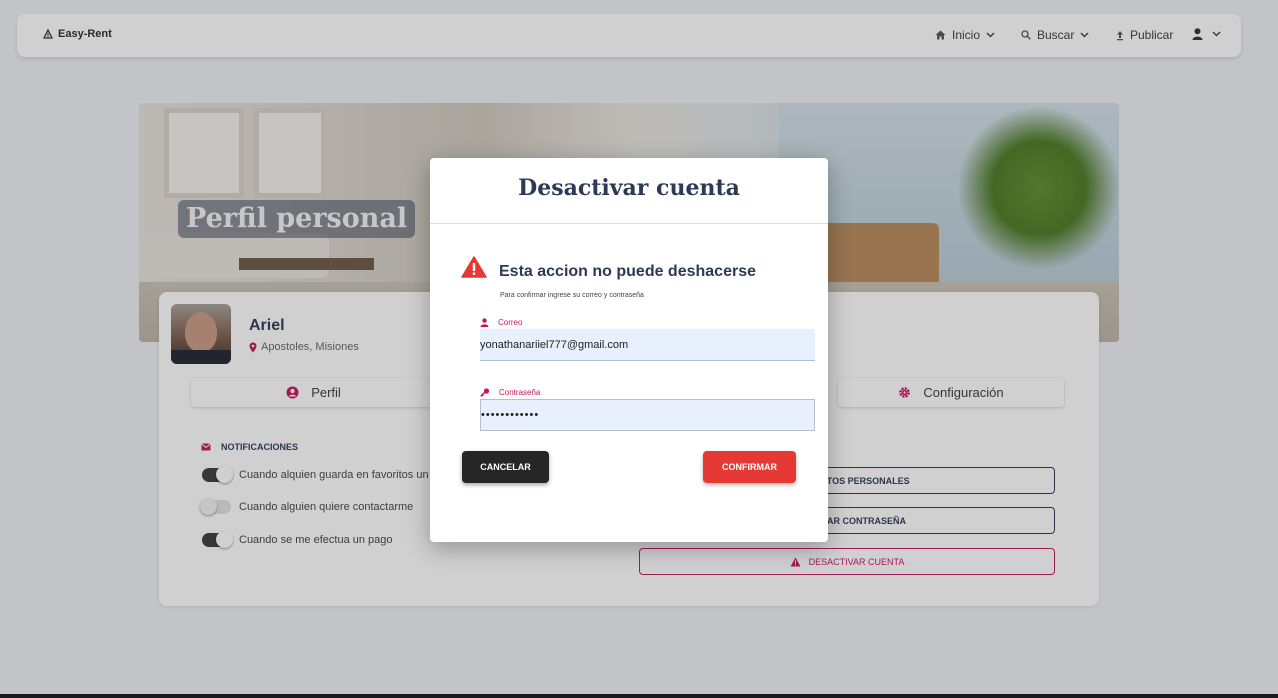  I want to click on confirm-button: CONFIRMAR, so click(749, 467).